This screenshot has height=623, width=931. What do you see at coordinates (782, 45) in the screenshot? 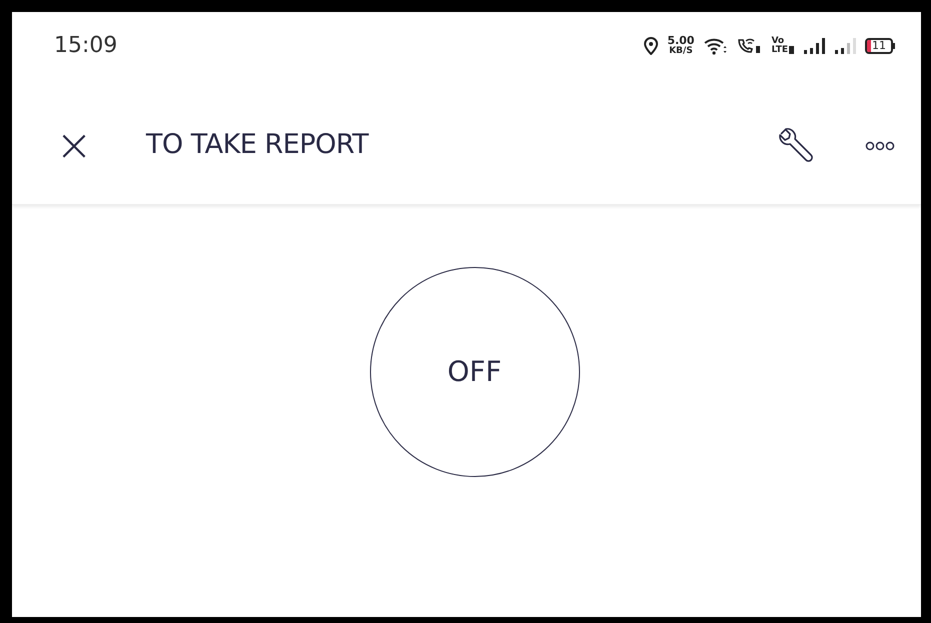
I see `volte-indicator: Vo LTE` at bounding box center [782, 45].